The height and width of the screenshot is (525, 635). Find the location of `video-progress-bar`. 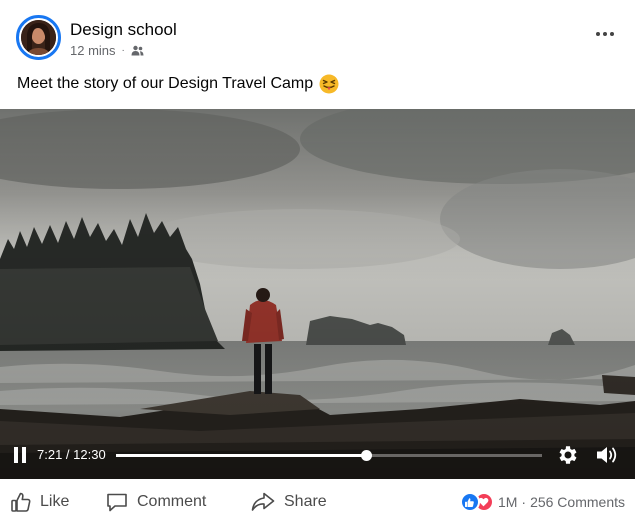

video-progress-bar is located at coordinates (329, 455).